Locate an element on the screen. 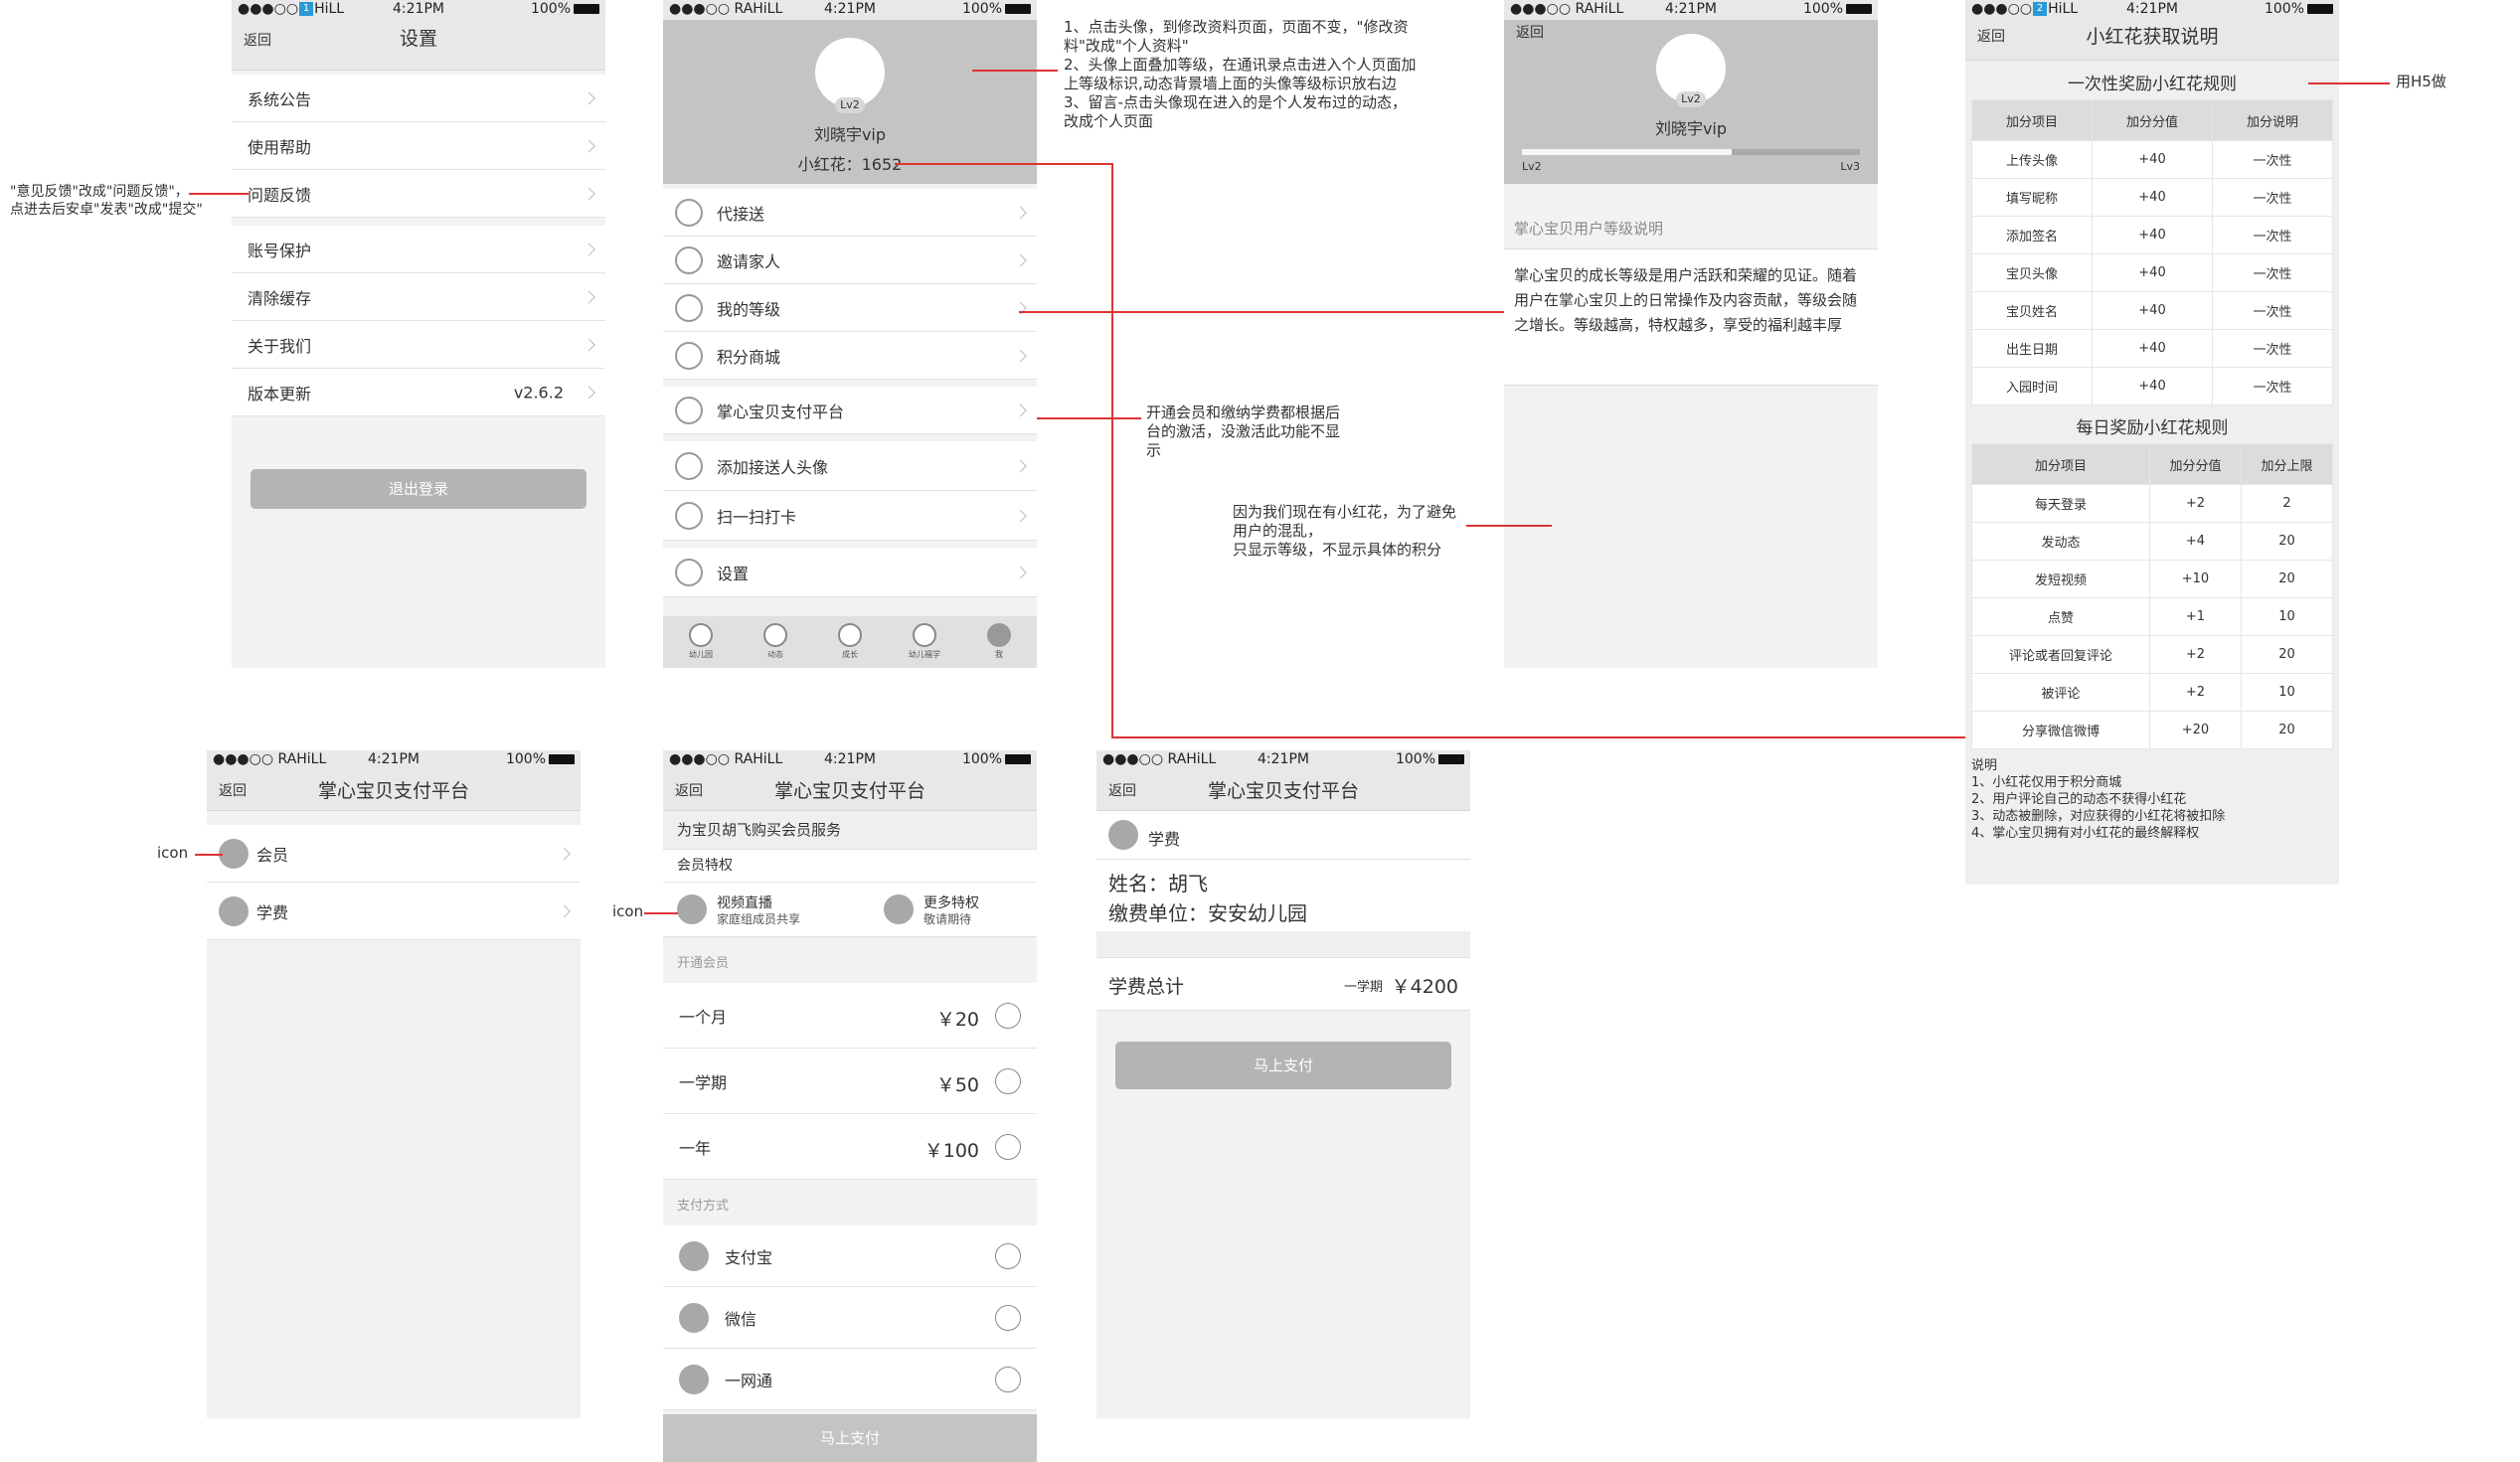 The height and width of the screenshot is (1462, 2520). settings-item-clear-cache: 清除缓存 is located at coordinates (418, 297).